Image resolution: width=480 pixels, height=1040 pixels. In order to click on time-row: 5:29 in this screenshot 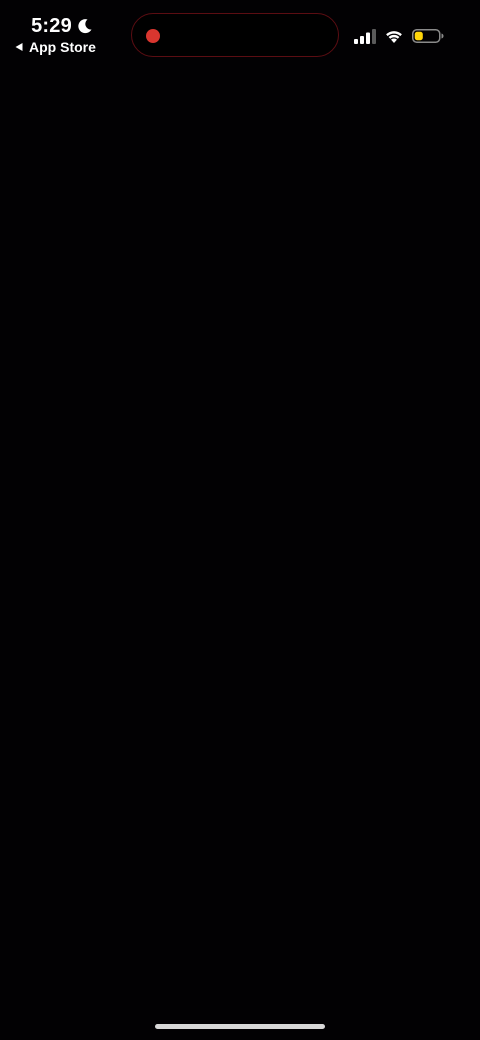, I will do `click(62, 26)`.